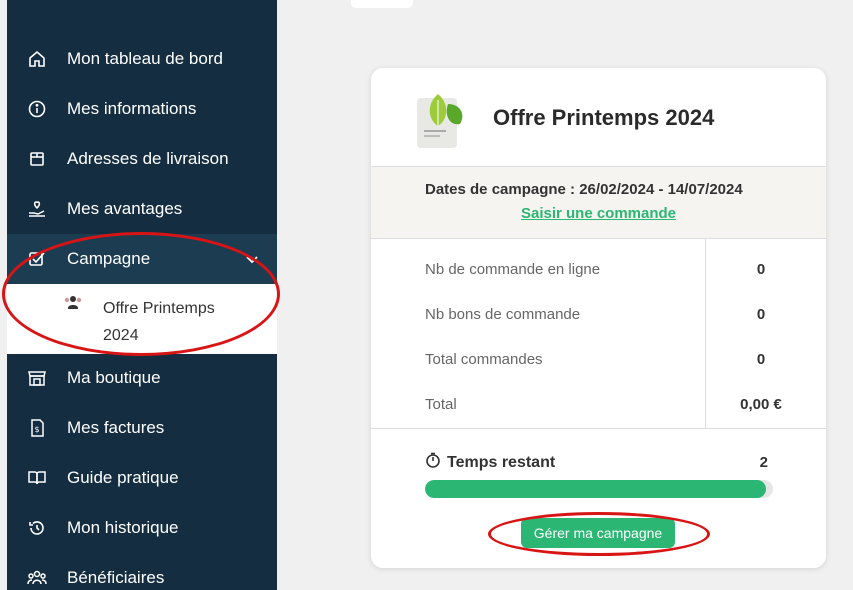 This screenshot has height=590, width=853. What do you see at coordinates (37, 209) in the screenshot?
I see `hand-heart-icon` at bounding box center [37, 209].